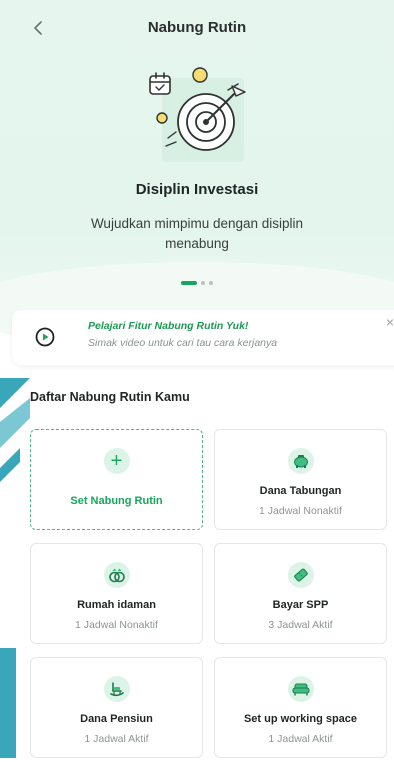  Describe the element at coordinates (116, 461) in the screenshot. I see `plus-icon: +` at that location.